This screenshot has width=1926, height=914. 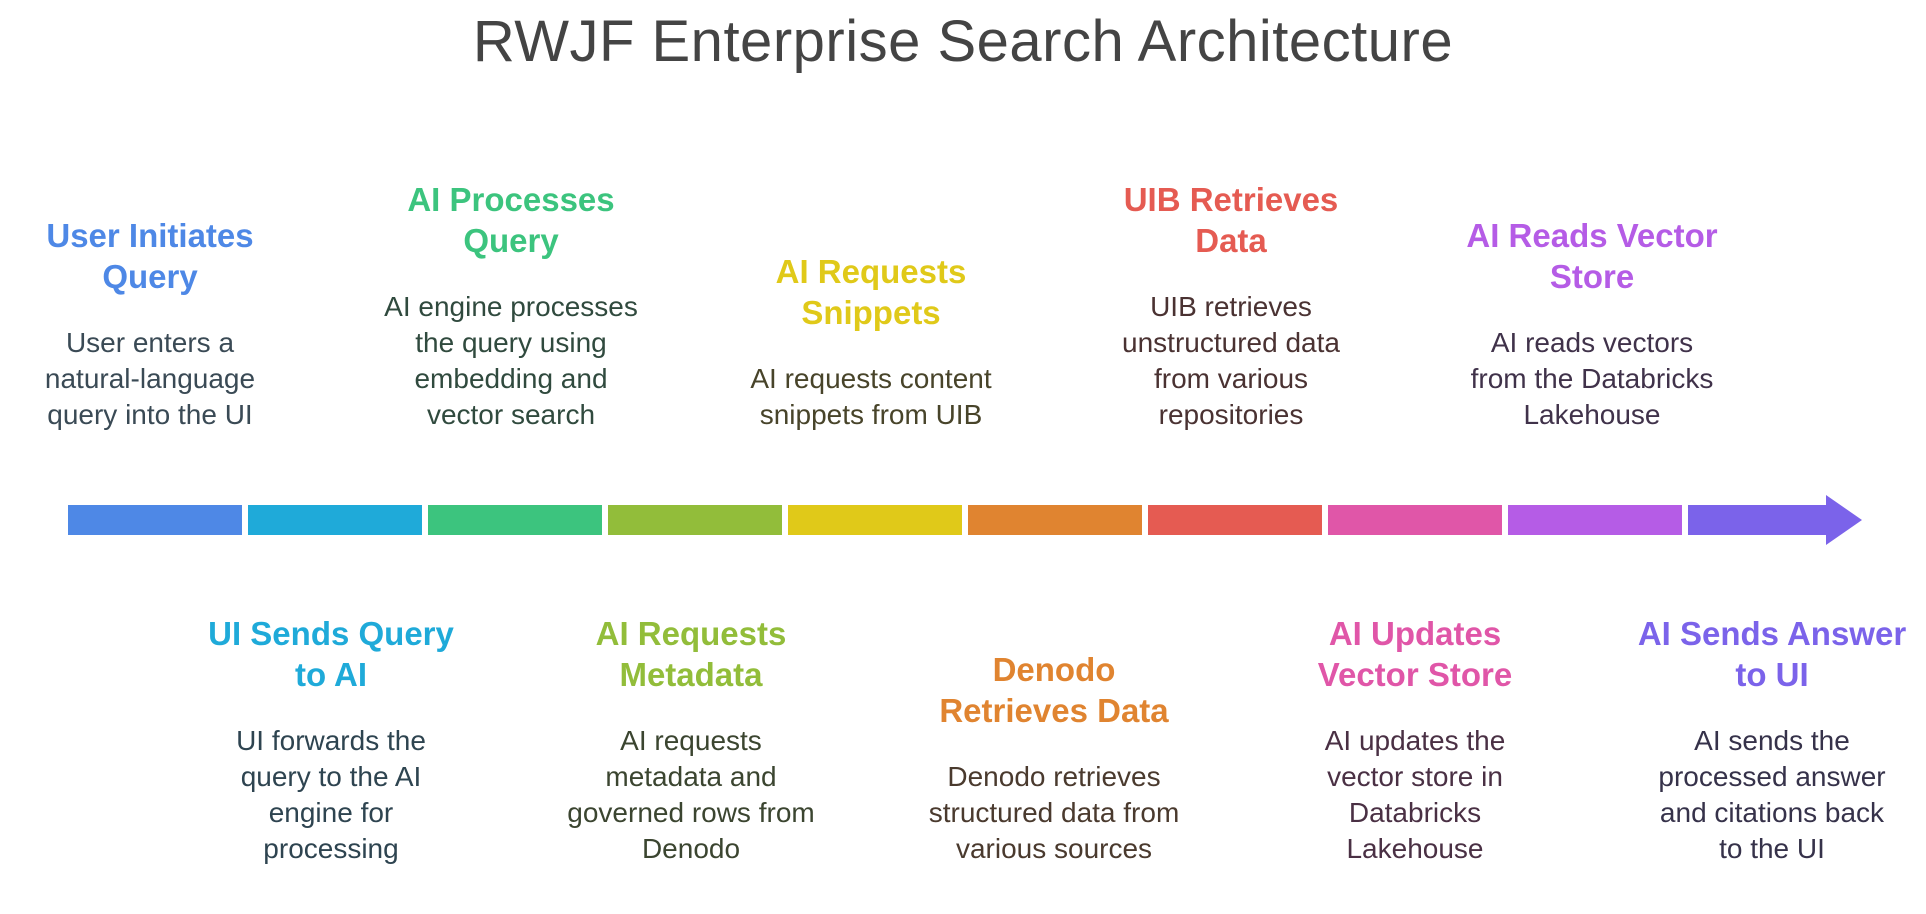 I want to click on step-heading: AI Updates Vector Store, so click(x=1415, y=654).